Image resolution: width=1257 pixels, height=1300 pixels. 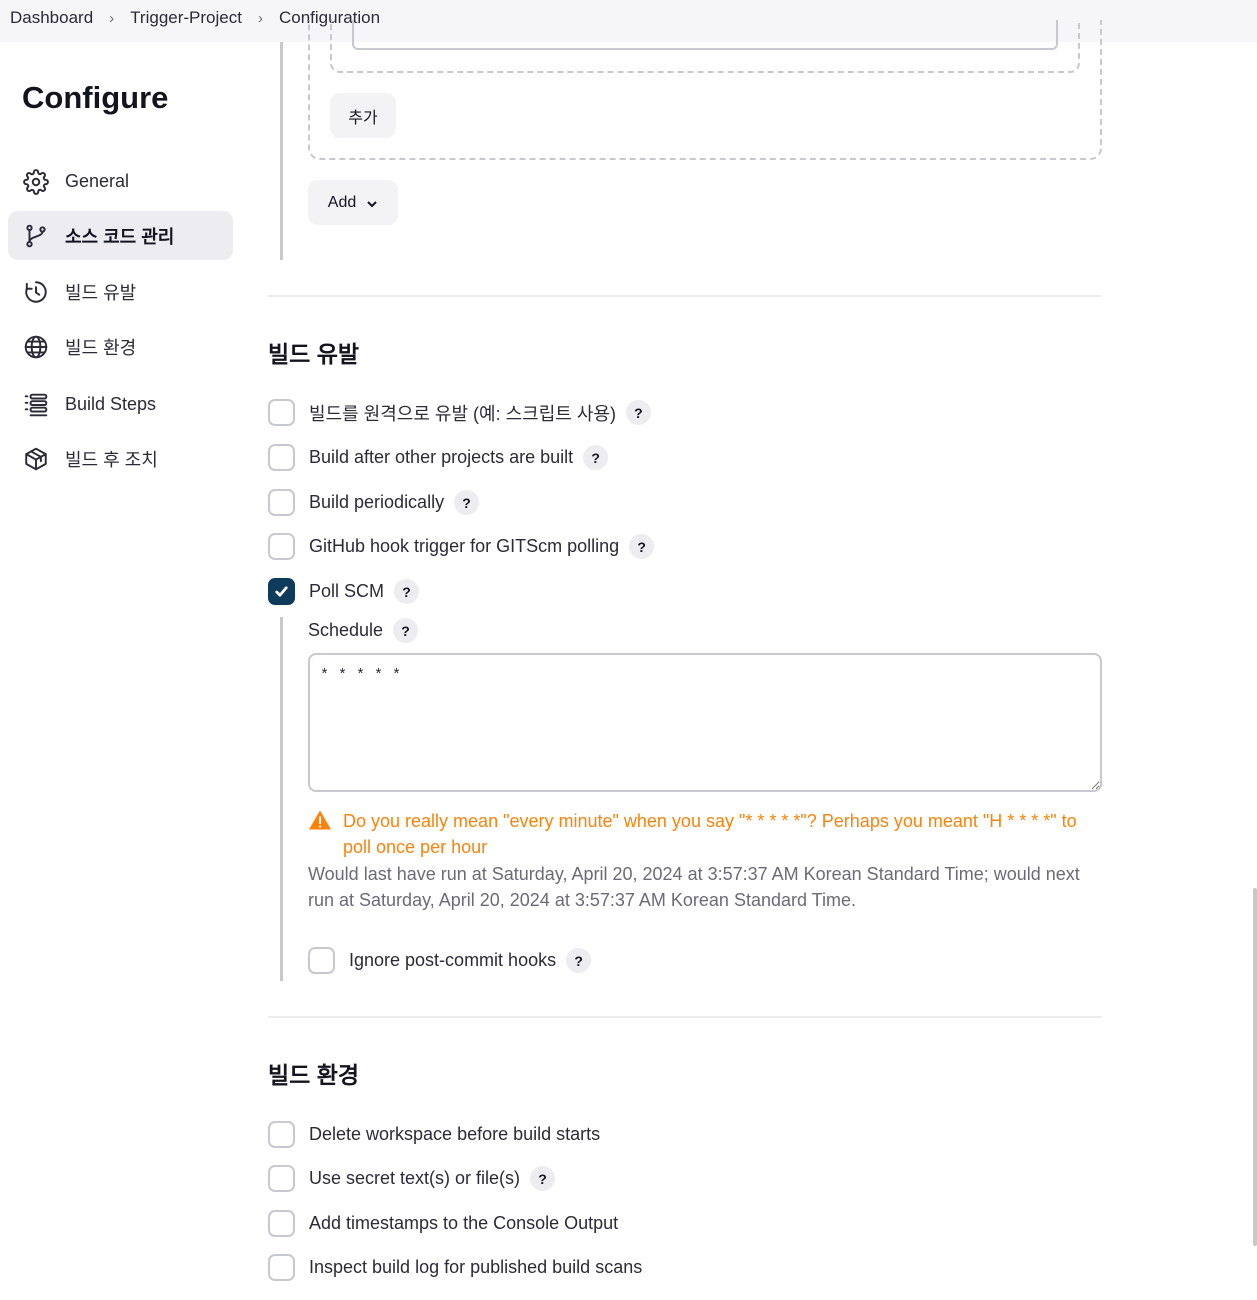 What do you see at coordinates (36, 236) in the screenshot?
I see `branch-icon` at bounding box center [36, 236].